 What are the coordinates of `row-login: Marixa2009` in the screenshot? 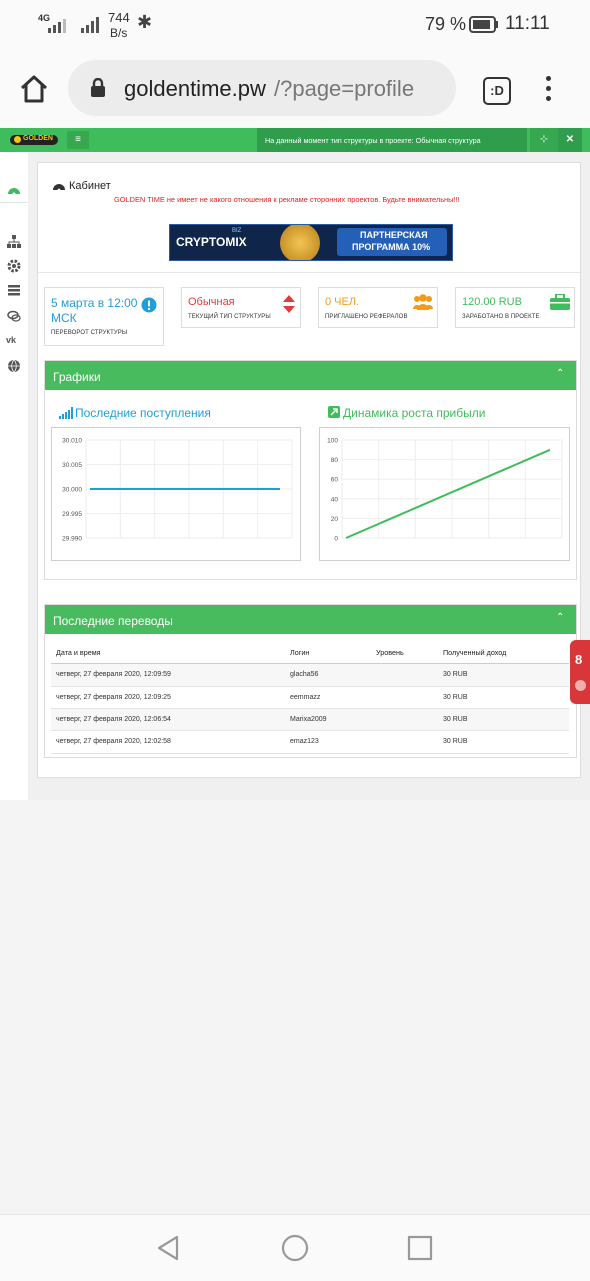 It's located at (308, 719).